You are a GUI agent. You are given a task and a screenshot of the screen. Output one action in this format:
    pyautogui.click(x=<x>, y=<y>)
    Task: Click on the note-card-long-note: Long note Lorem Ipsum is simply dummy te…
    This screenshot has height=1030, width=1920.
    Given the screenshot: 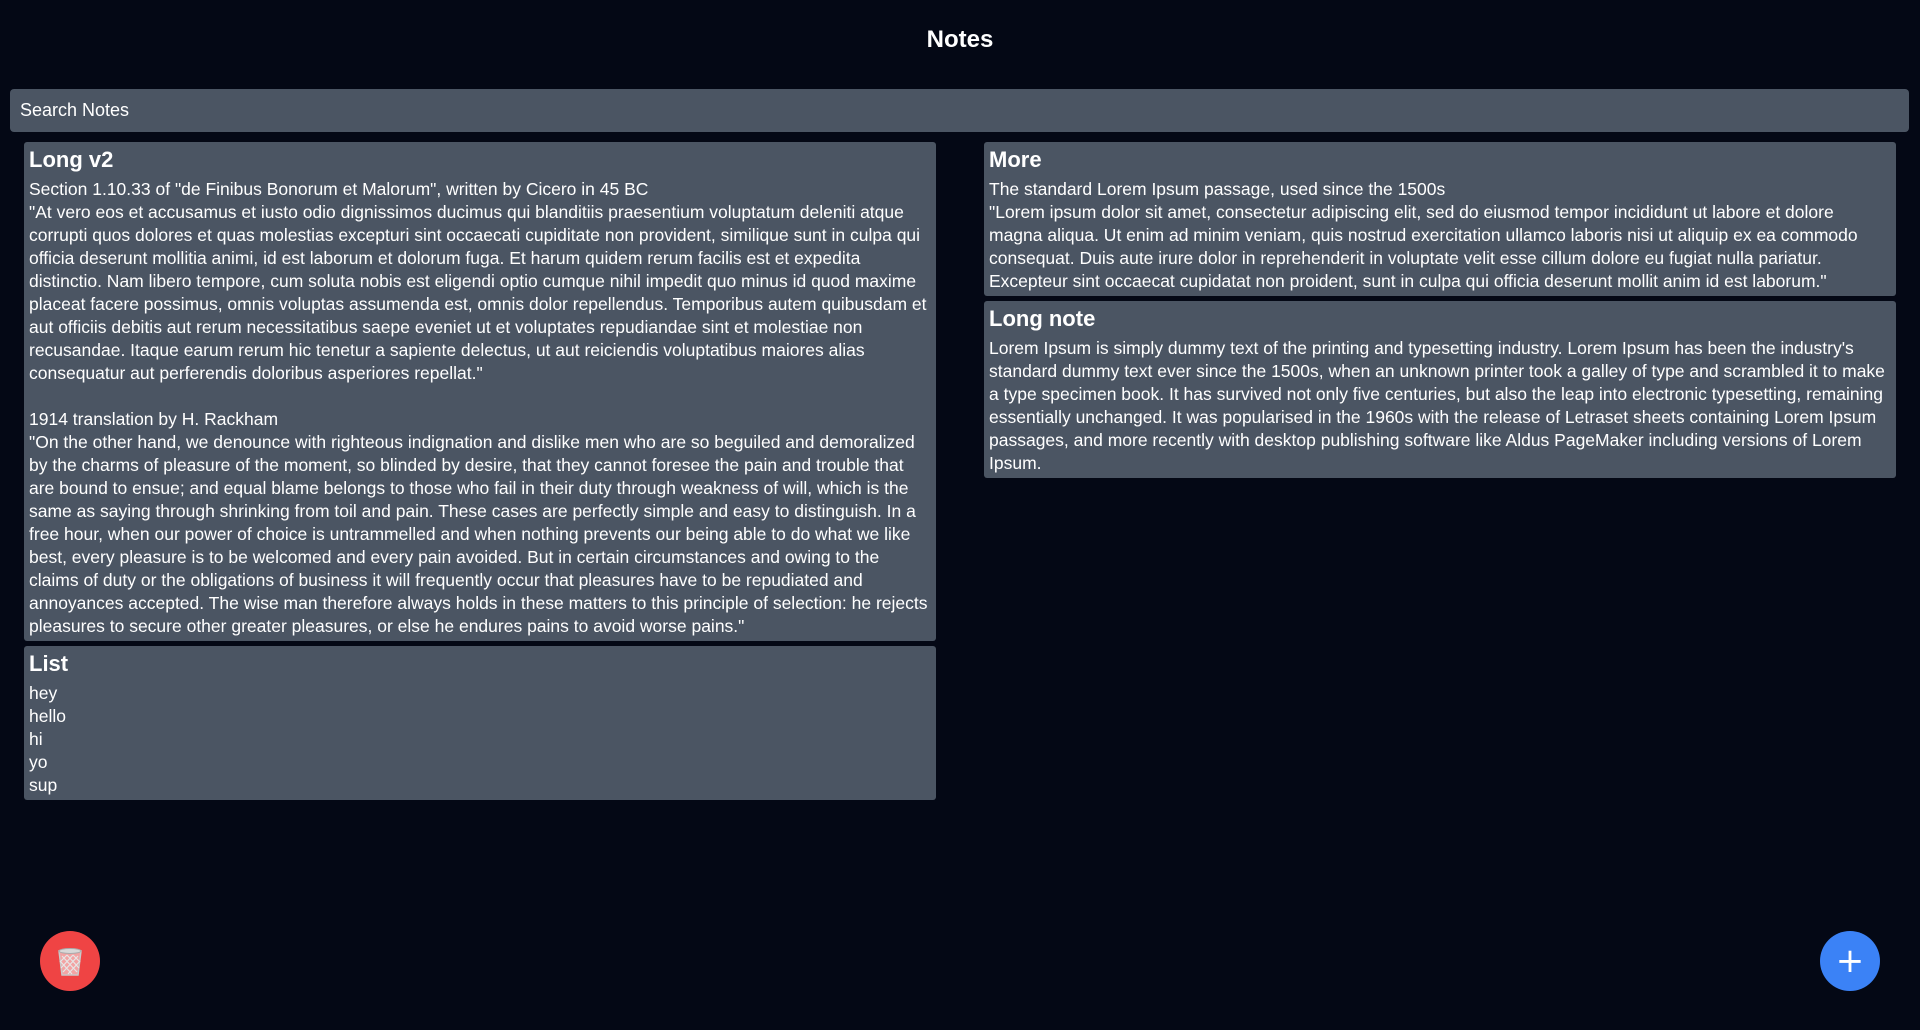 What is the action you would take?
    pyautogui.click(x=1440, y=389)
    